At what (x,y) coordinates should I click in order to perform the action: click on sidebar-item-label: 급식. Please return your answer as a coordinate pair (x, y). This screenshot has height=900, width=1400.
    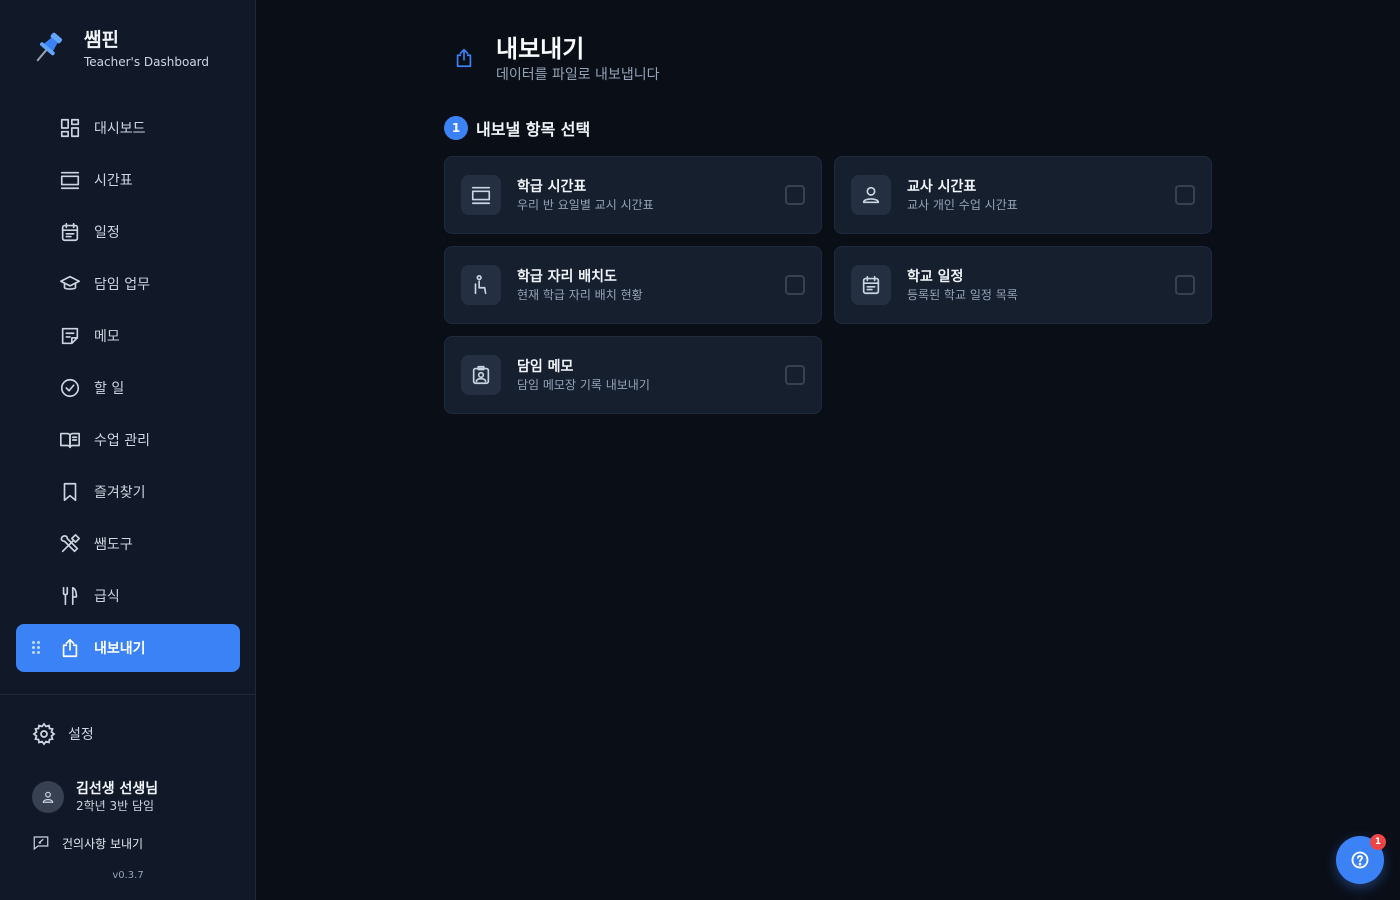
    Looking at the image, I should click on (107, 597).